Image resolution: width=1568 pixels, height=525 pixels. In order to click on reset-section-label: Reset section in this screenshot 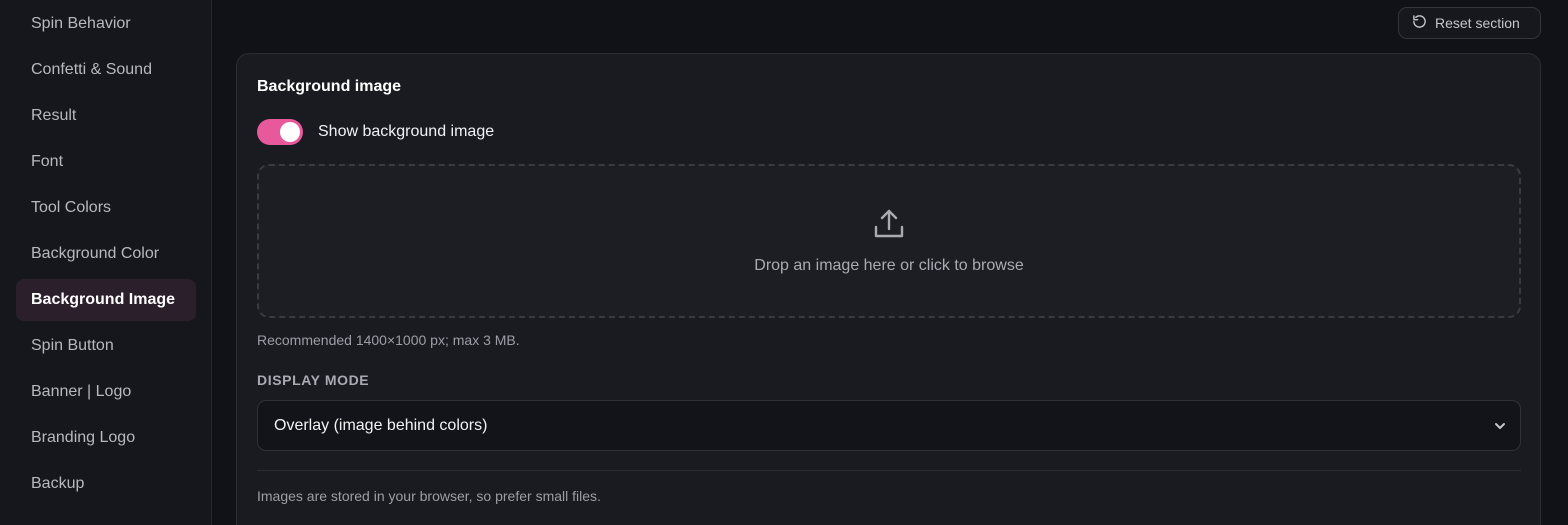, I will do `click(1477, 23)`.